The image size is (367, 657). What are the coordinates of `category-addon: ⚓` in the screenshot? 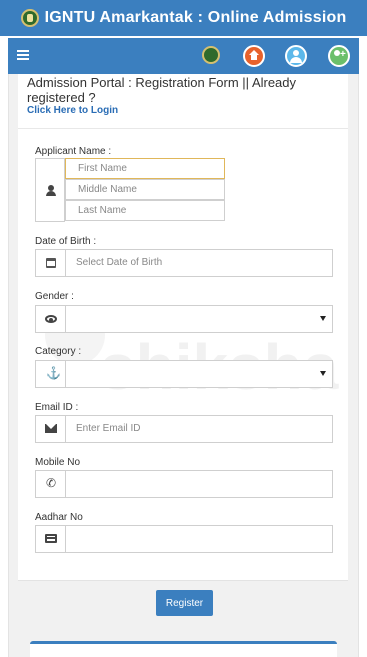 It's located at (51, 374).